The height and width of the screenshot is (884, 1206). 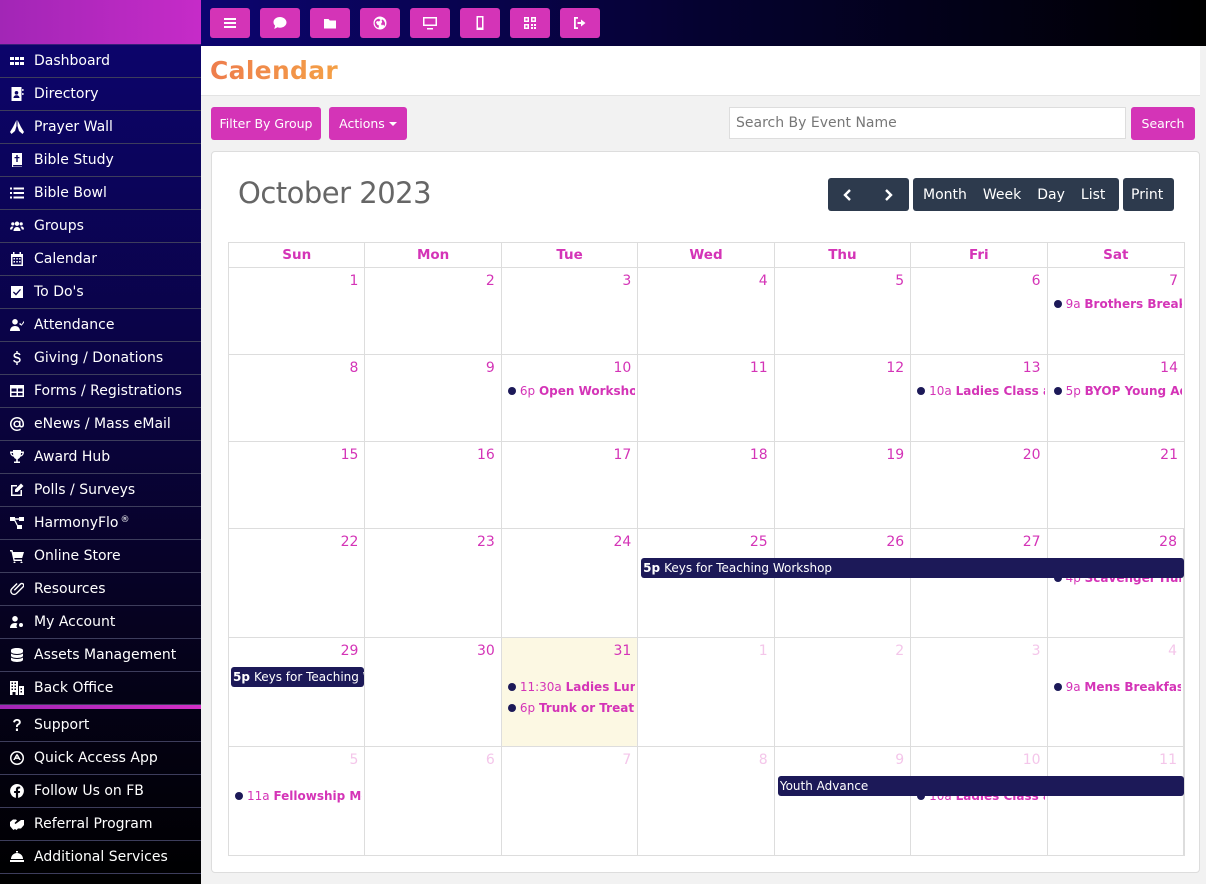 What do you see at coordinates (622, 651) in the screenshot?
I see `day-number: 31` at bounding box center [622, 651].